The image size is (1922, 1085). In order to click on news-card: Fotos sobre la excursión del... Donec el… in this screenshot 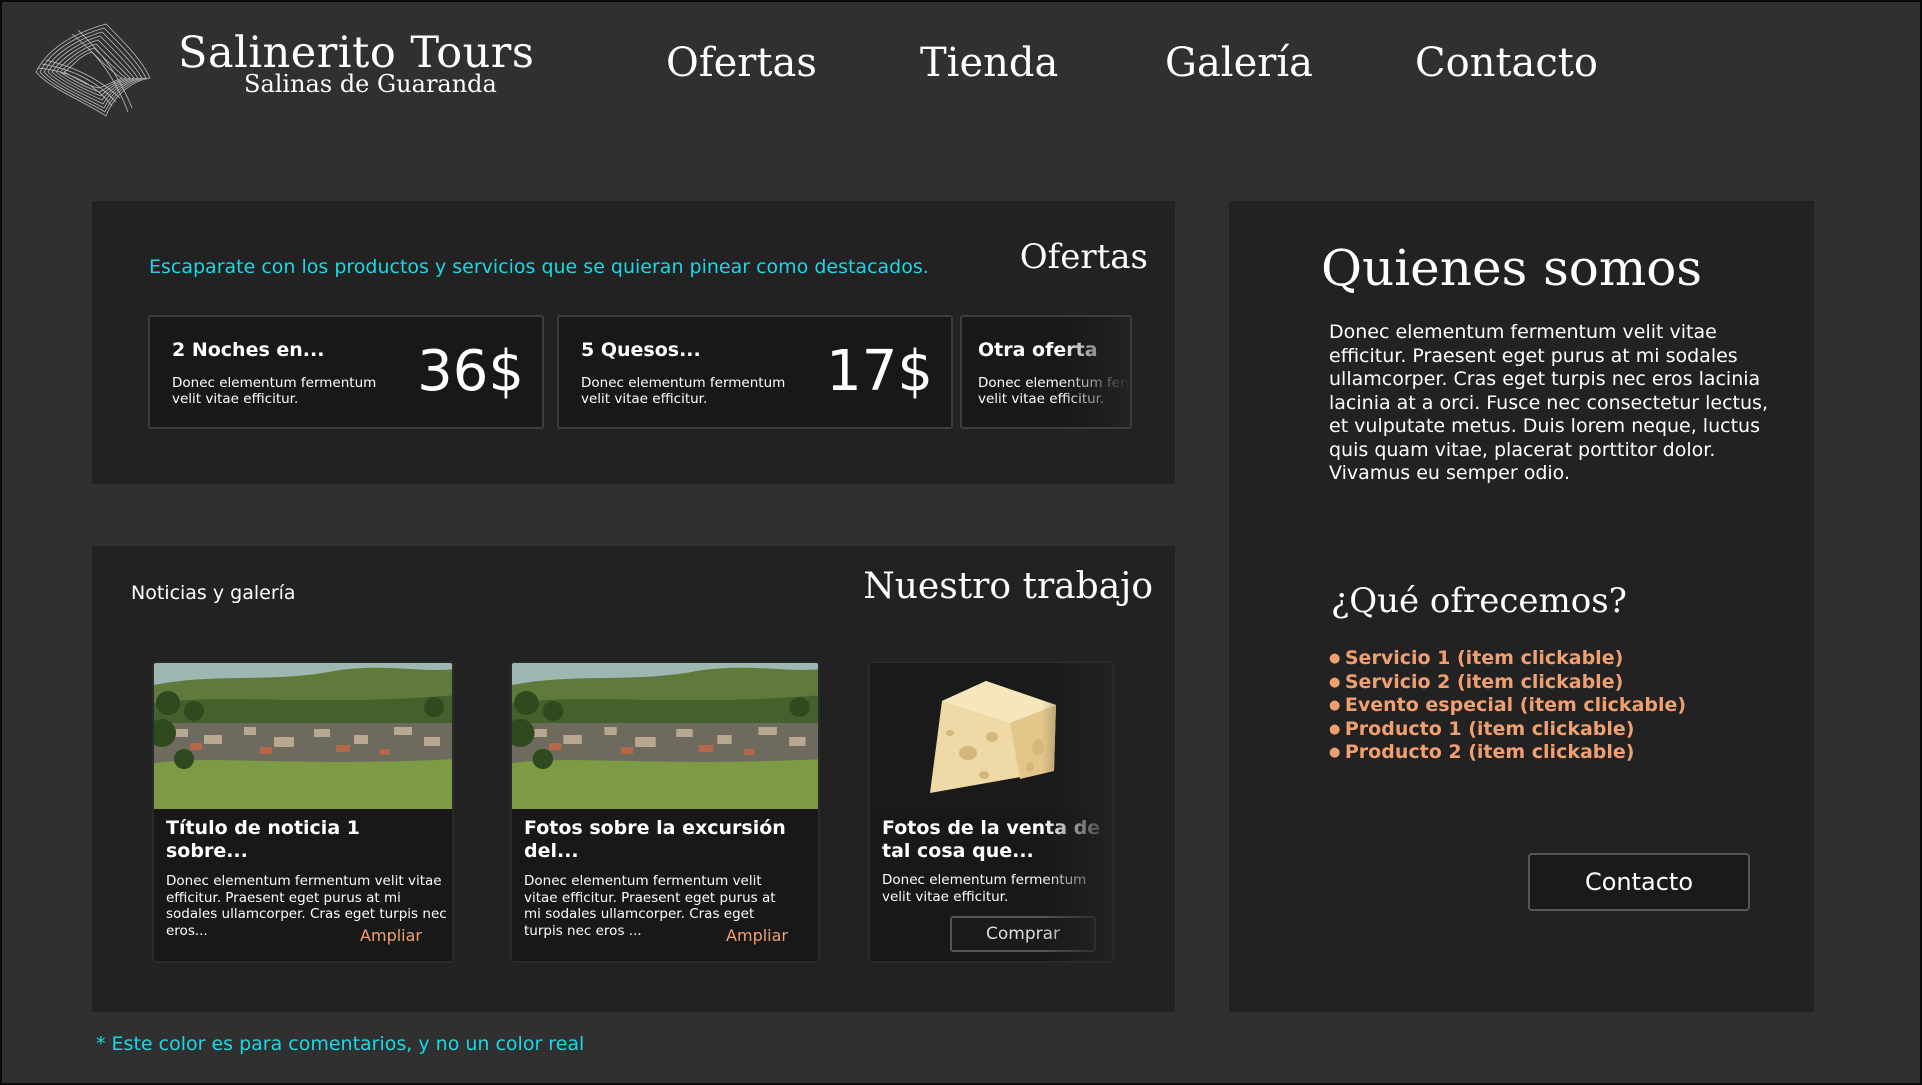, I will do `click(665, 812)`.